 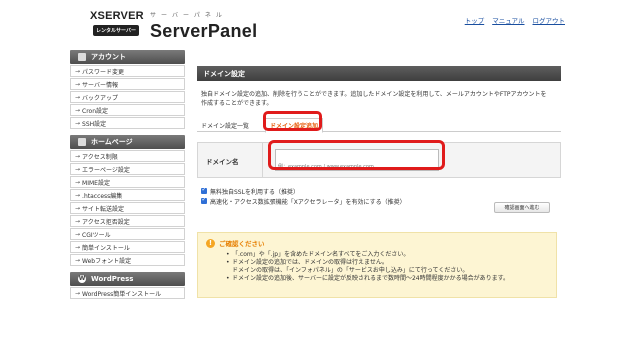 What do you see at coordinates (188, 15) in the screenshot?
I see `brand-kana: サーバーパネル` at bounding box center [188, 15].